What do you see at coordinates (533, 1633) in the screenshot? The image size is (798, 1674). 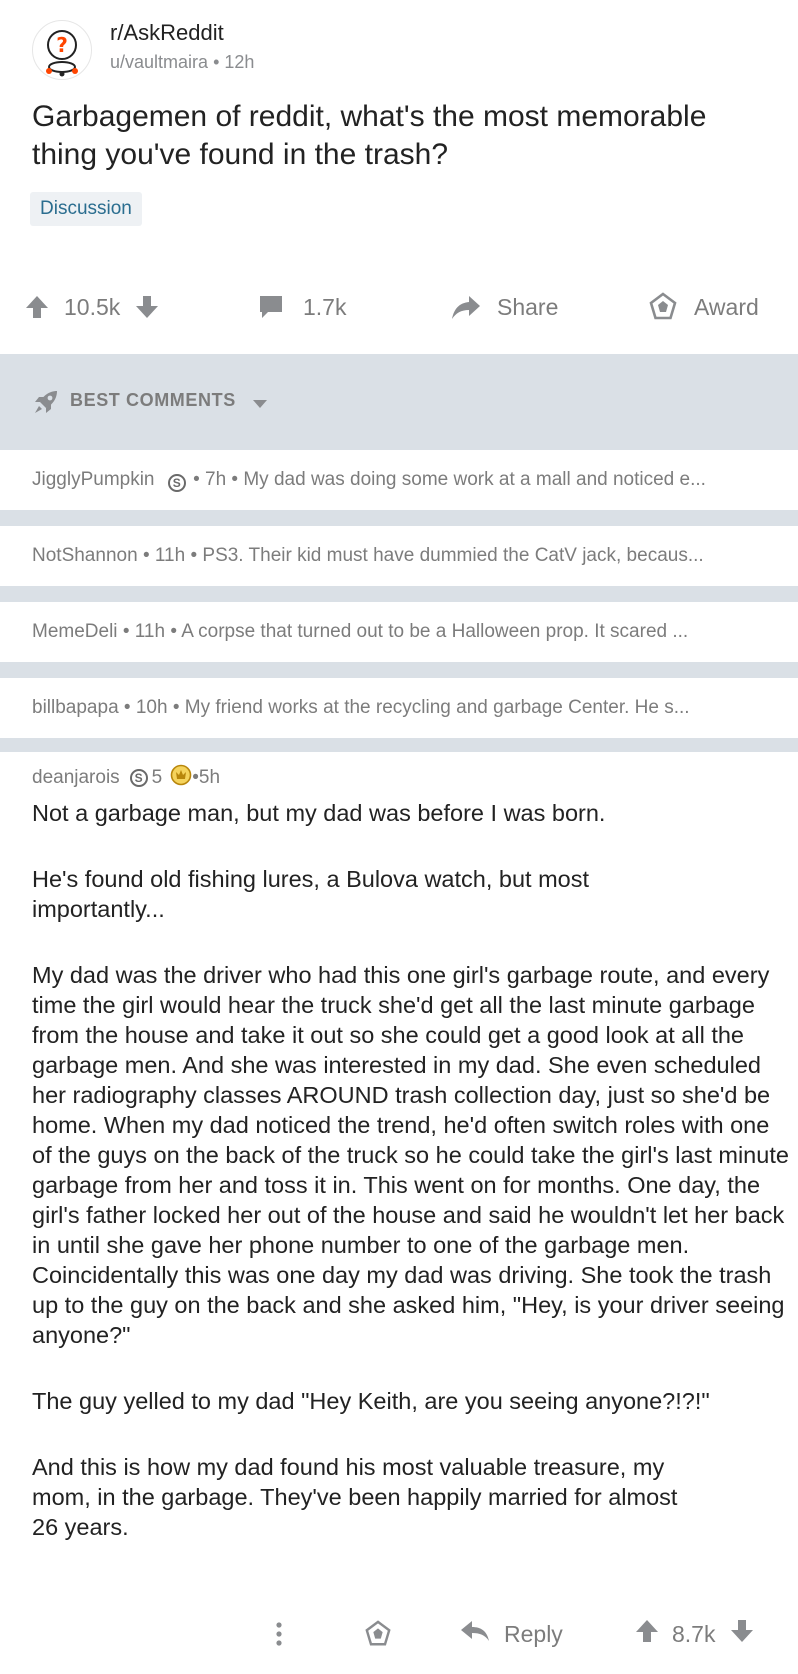 I see `reply-label: Reply` at bounding box center [533, 1633].